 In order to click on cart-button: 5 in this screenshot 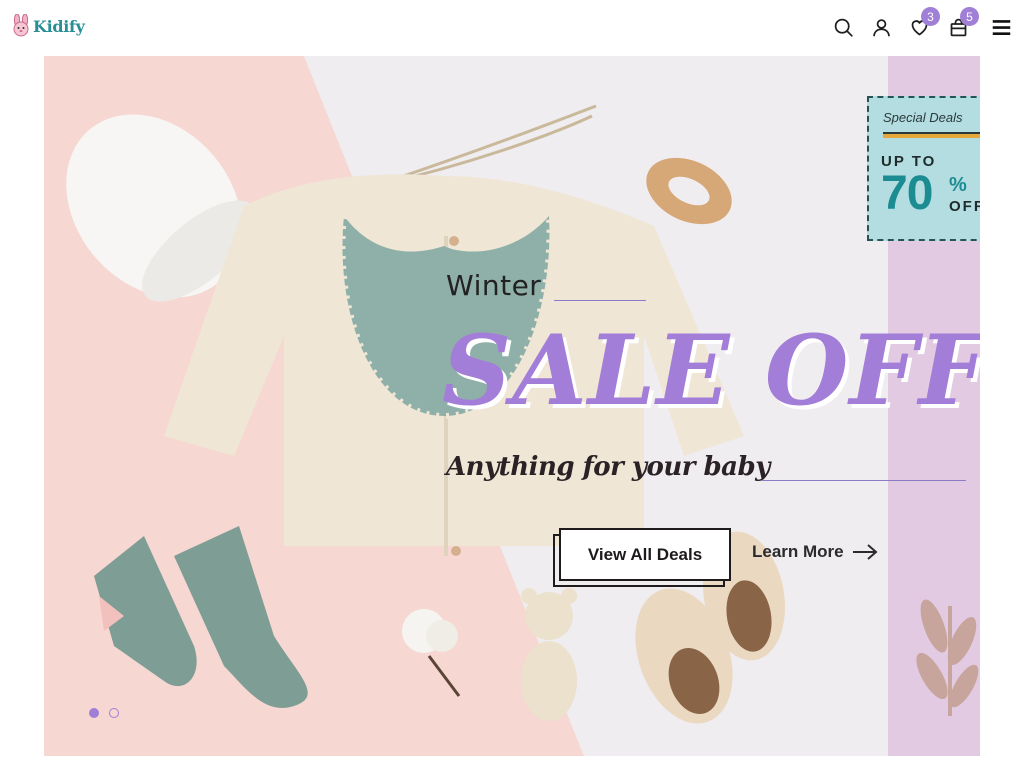, I will do `click(963, 23)`.